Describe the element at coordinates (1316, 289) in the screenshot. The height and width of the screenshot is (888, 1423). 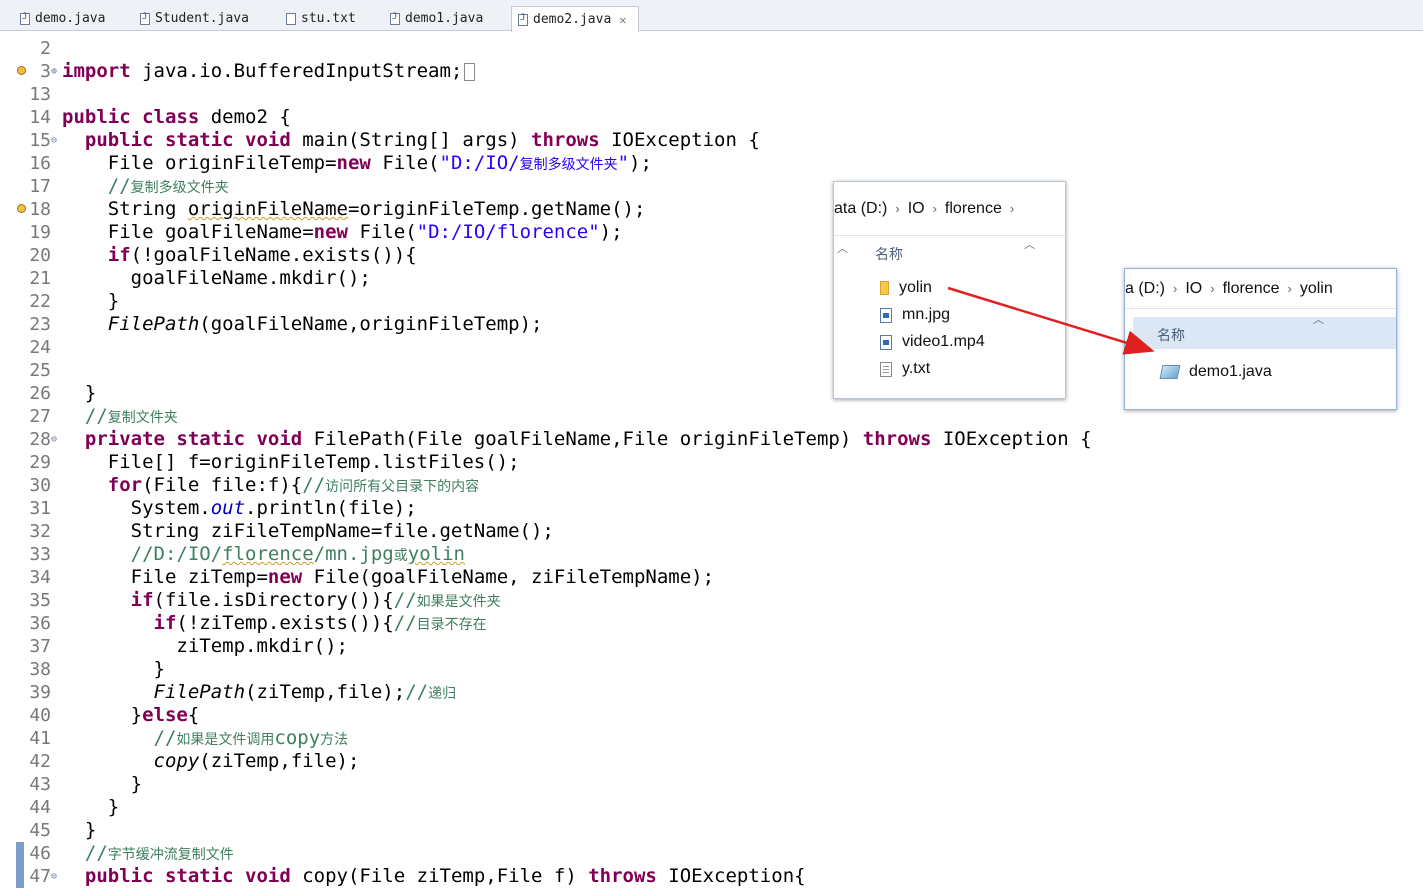
I see `breadcrumb-yolin: yolin` at that location.